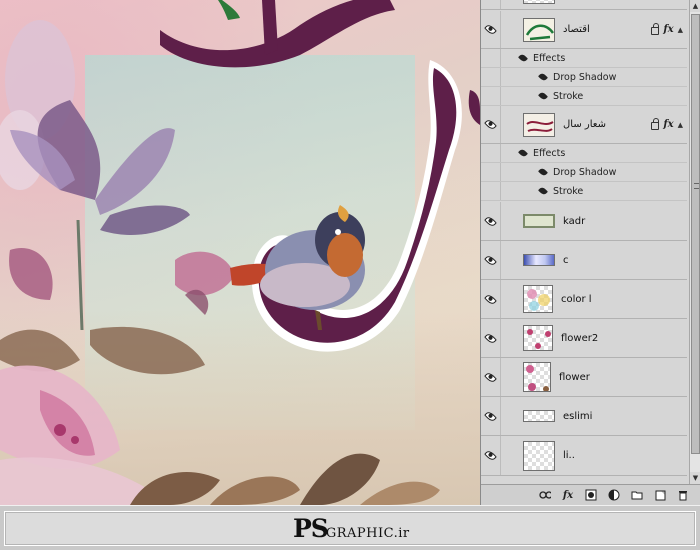 Image resolution: width=700 pixels, height=550 pixels. What do you see at coordinates (311, 528) in the screenshot?
I see `logo-ps-text: PS` at bounding box center [311, 528].